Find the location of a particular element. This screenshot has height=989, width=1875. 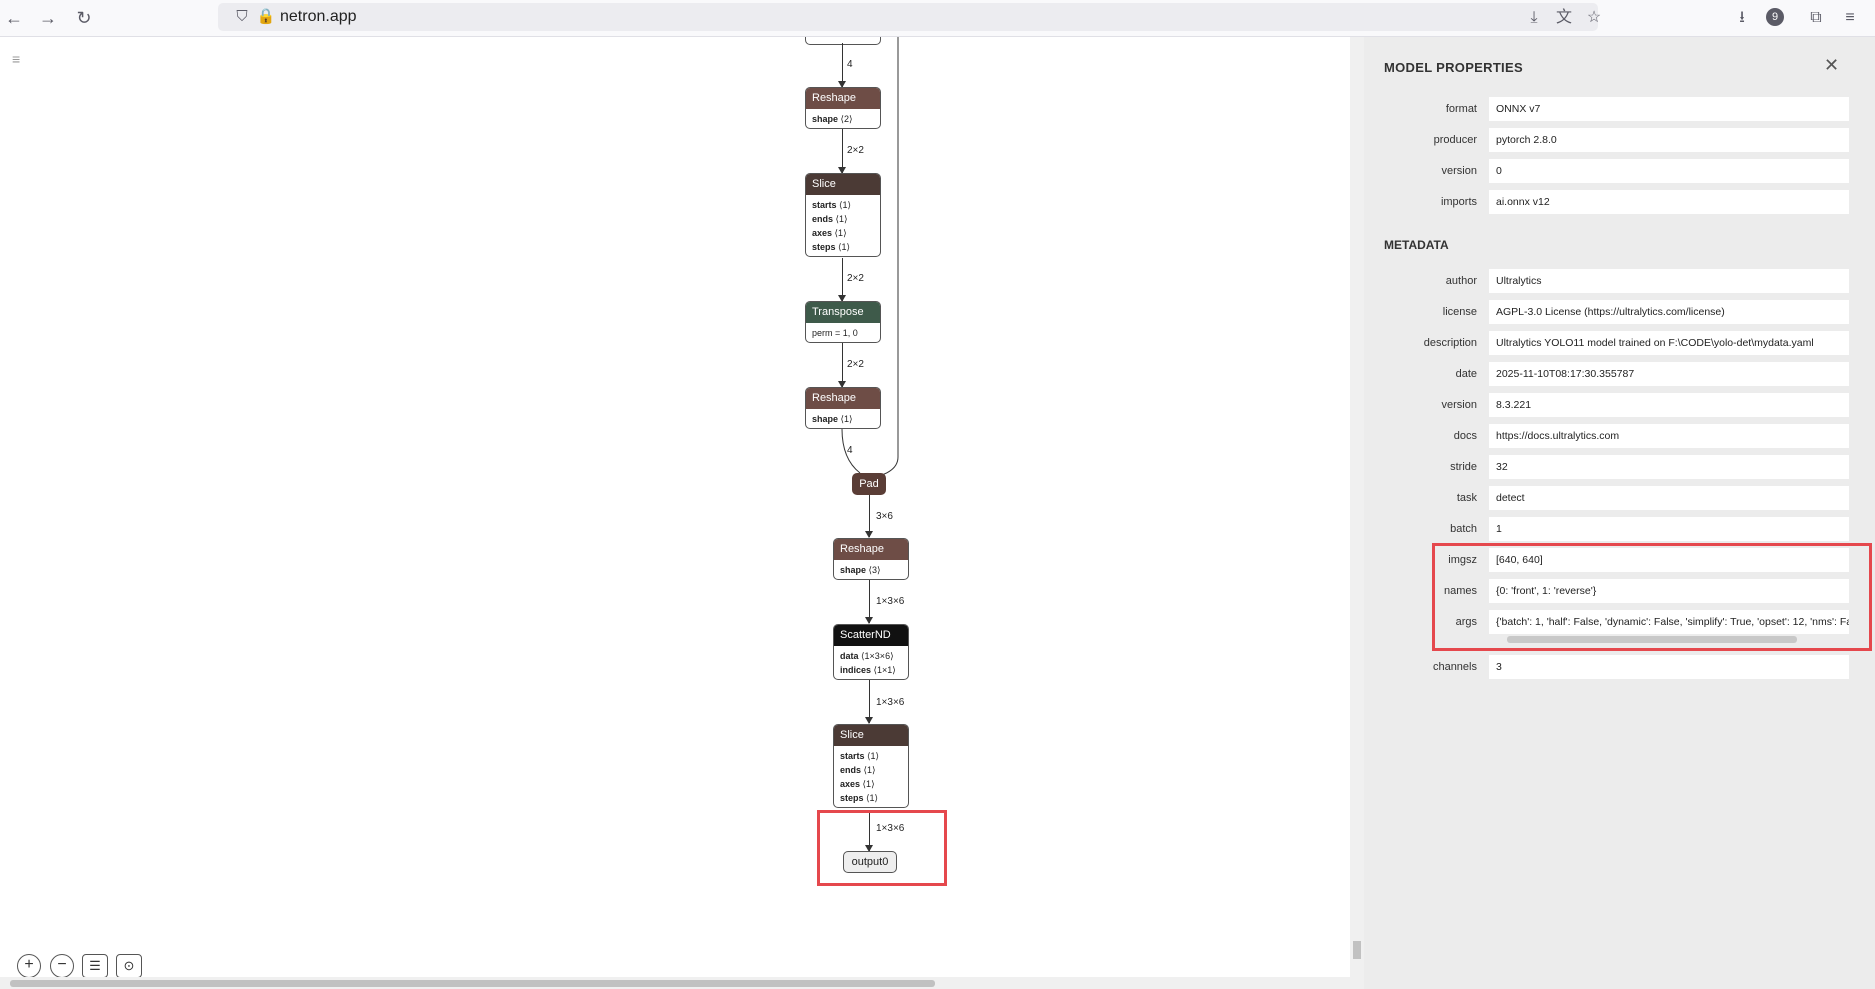

list-icon: ☰ is located at coordinates (95, 966).